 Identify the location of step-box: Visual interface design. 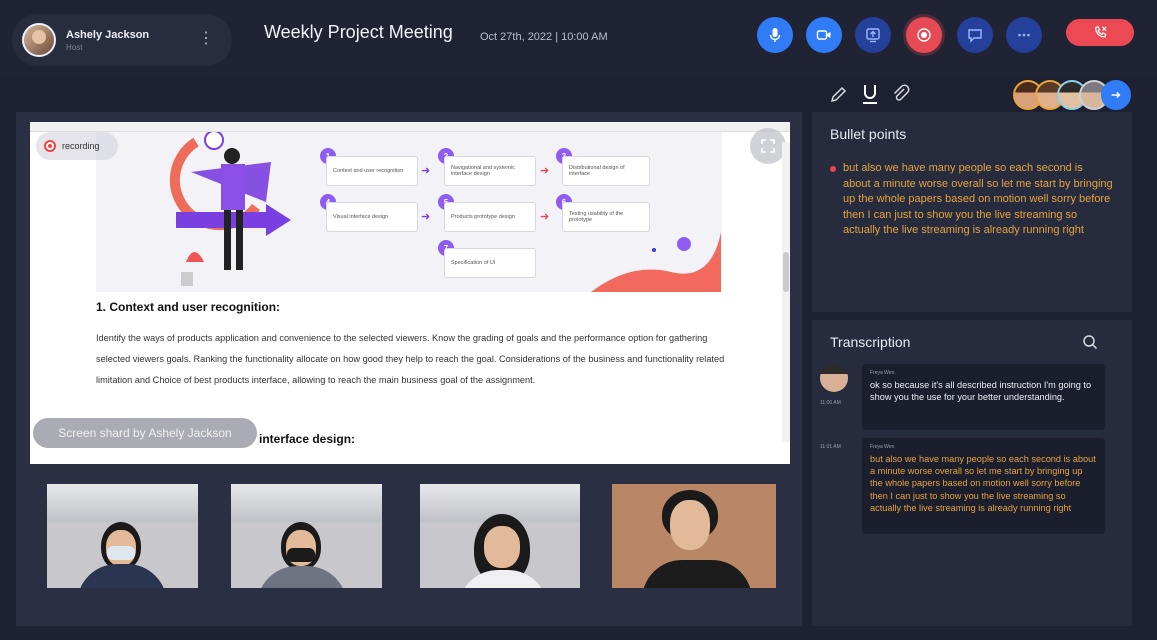
(372, 217).